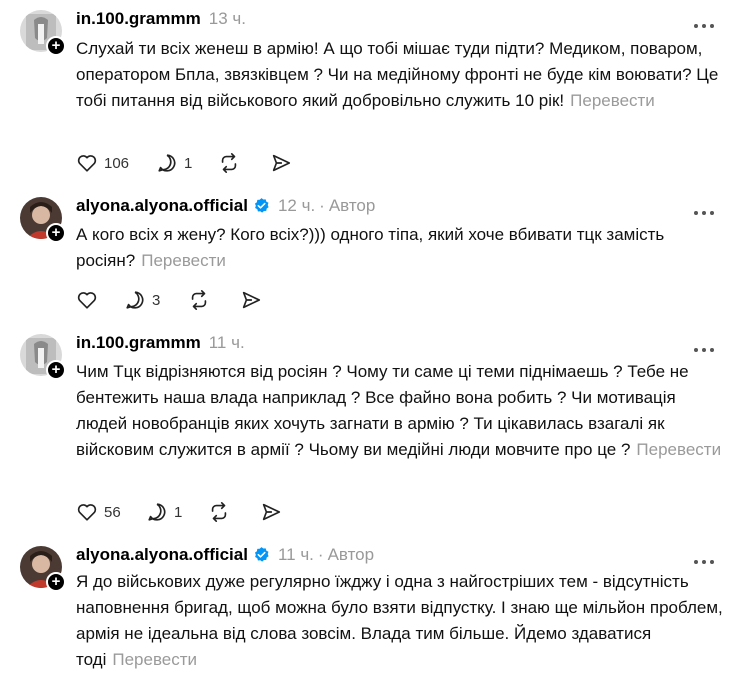 The image size is (740, 680). I want to click on reply-button: 3, so click(142, 300).